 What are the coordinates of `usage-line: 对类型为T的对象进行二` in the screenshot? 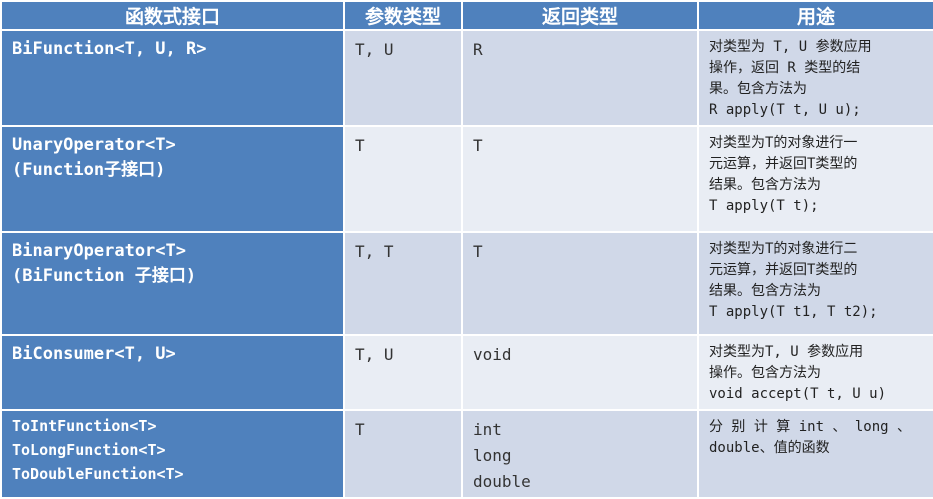 It's located at (783, 249).